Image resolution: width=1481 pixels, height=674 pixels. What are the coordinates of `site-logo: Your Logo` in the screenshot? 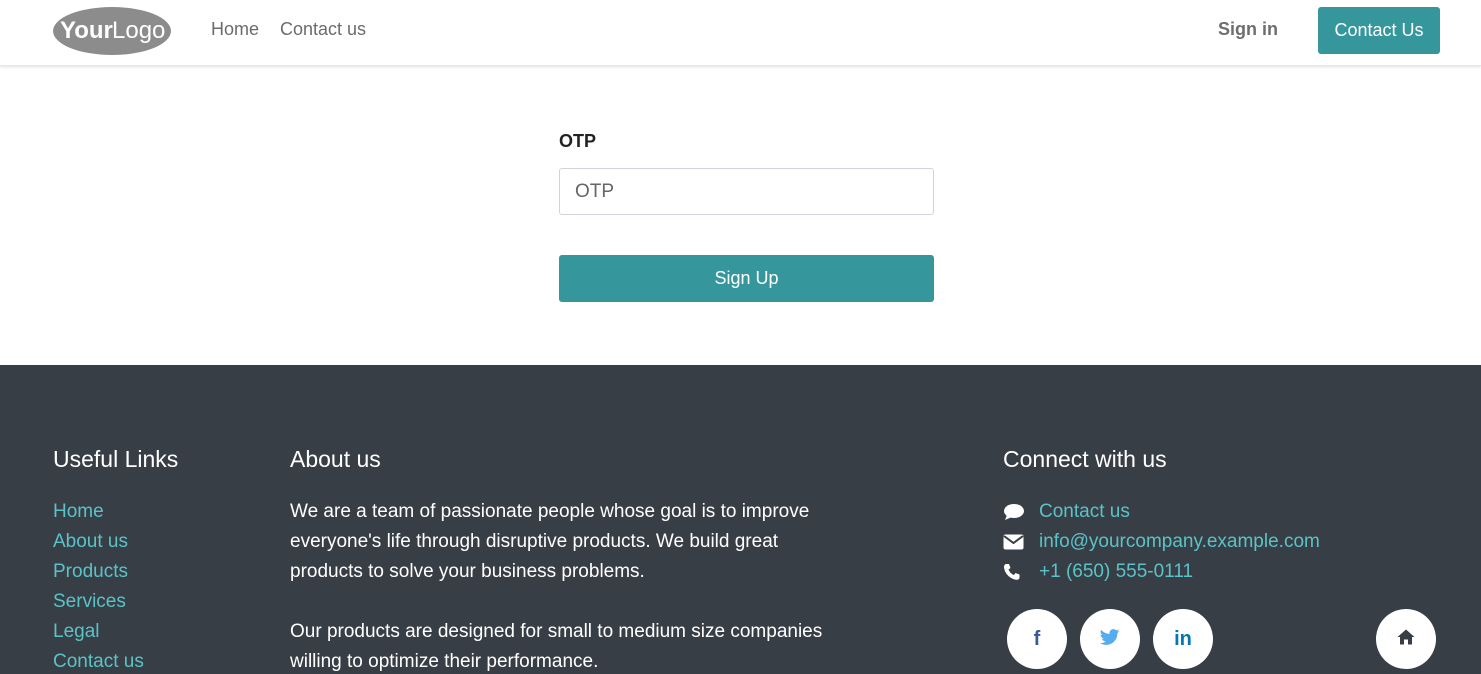 It's located at (112, 31).